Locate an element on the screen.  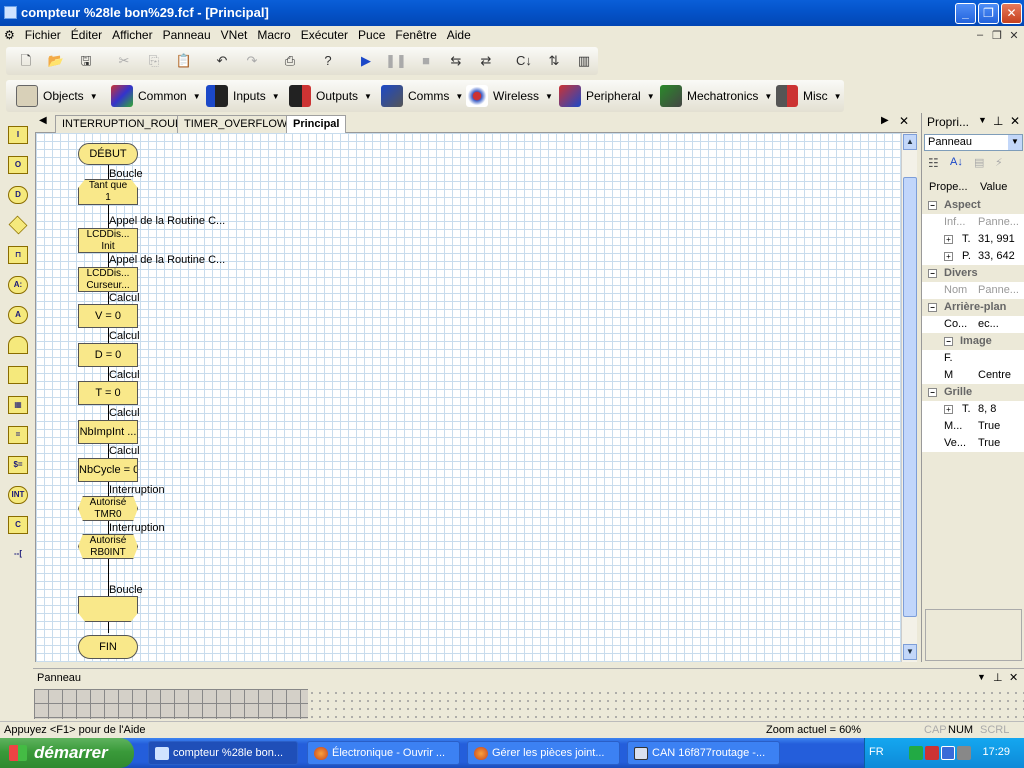
tab-scroll-left-icon: ◀ is located at coordinates (43, 120).